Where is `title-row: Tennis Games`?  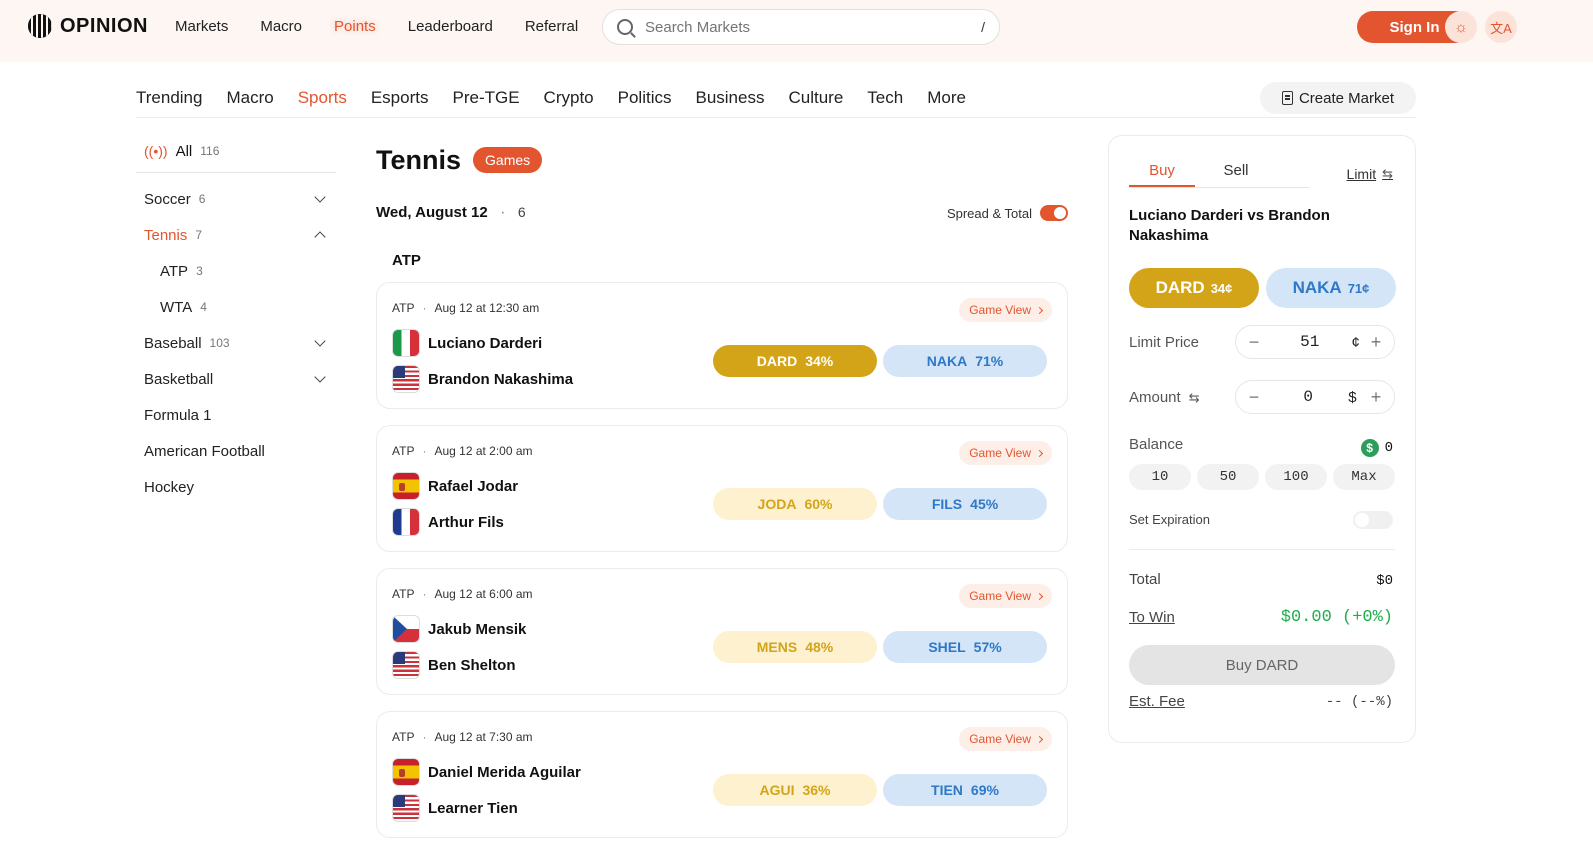
title-row: Tennis Games is located at coordinates (722, 160).